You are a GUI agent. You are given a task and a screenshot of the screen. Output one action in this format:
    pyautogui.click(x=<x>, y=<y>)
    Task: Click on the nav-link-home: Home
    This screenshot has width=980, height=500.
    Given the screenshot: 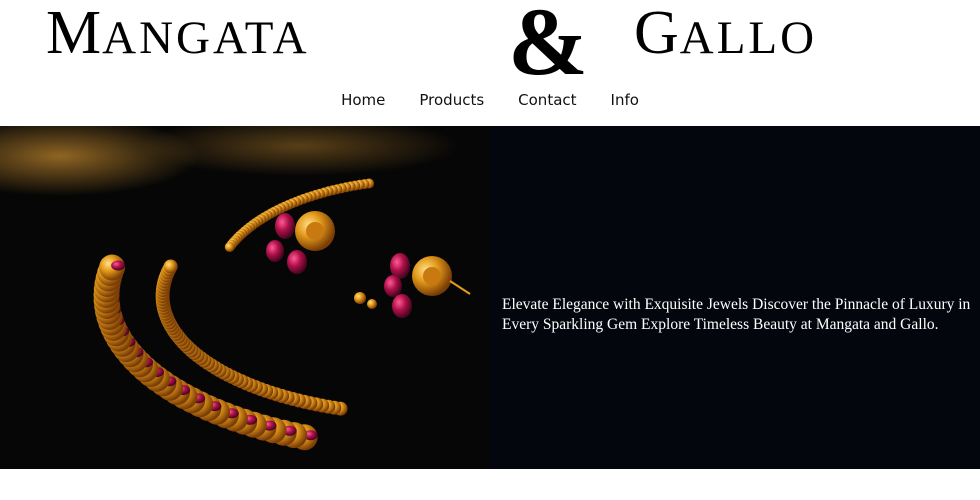 What is the action you would take?
    pyautogui.click(x=363, y=100)
    